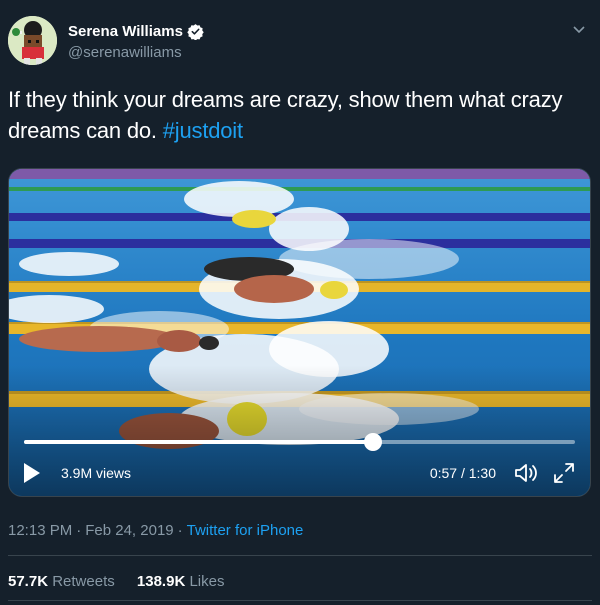  I want to click on play-icon, so click(32, 473).